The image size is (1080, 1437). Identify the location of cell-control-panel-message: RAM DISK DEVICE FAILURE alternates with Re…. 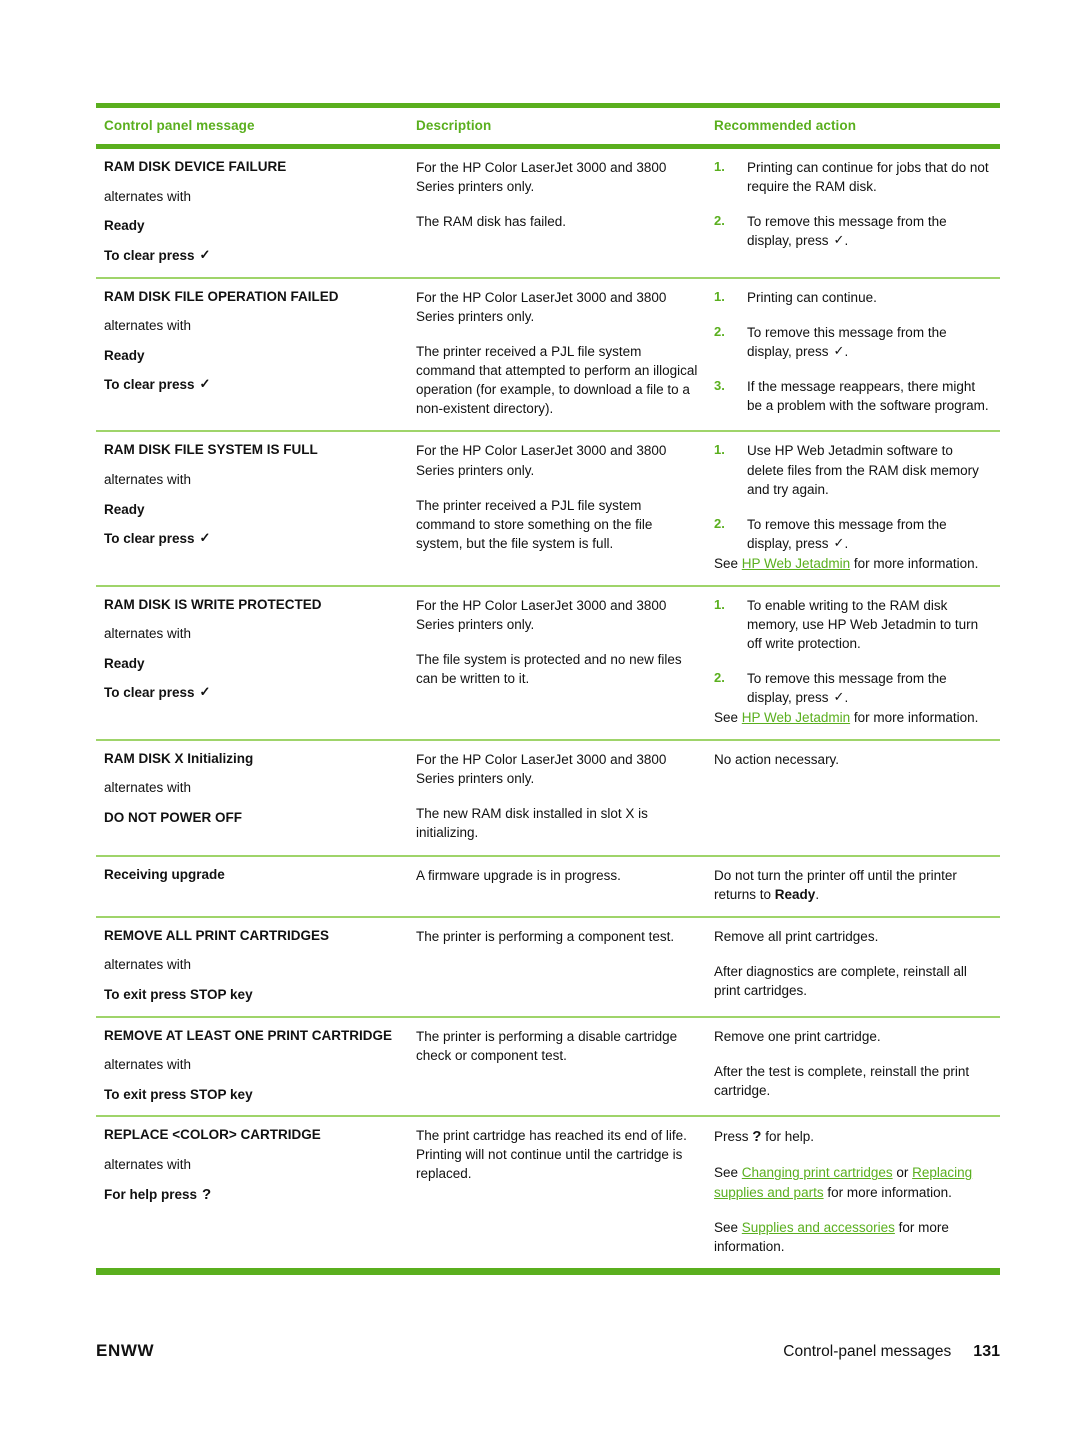
(252, 213).